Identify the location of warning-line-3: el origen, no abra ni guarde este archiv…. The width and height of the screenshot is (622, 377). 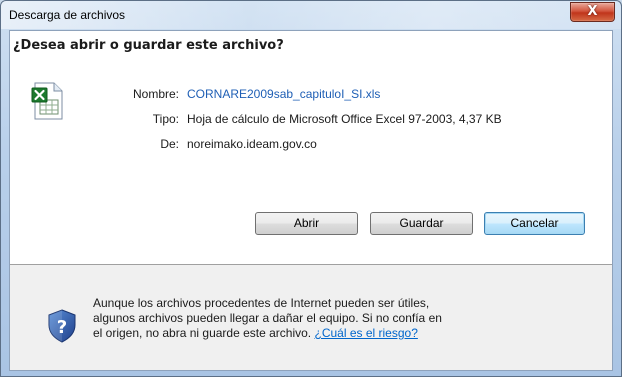
(308, 333).